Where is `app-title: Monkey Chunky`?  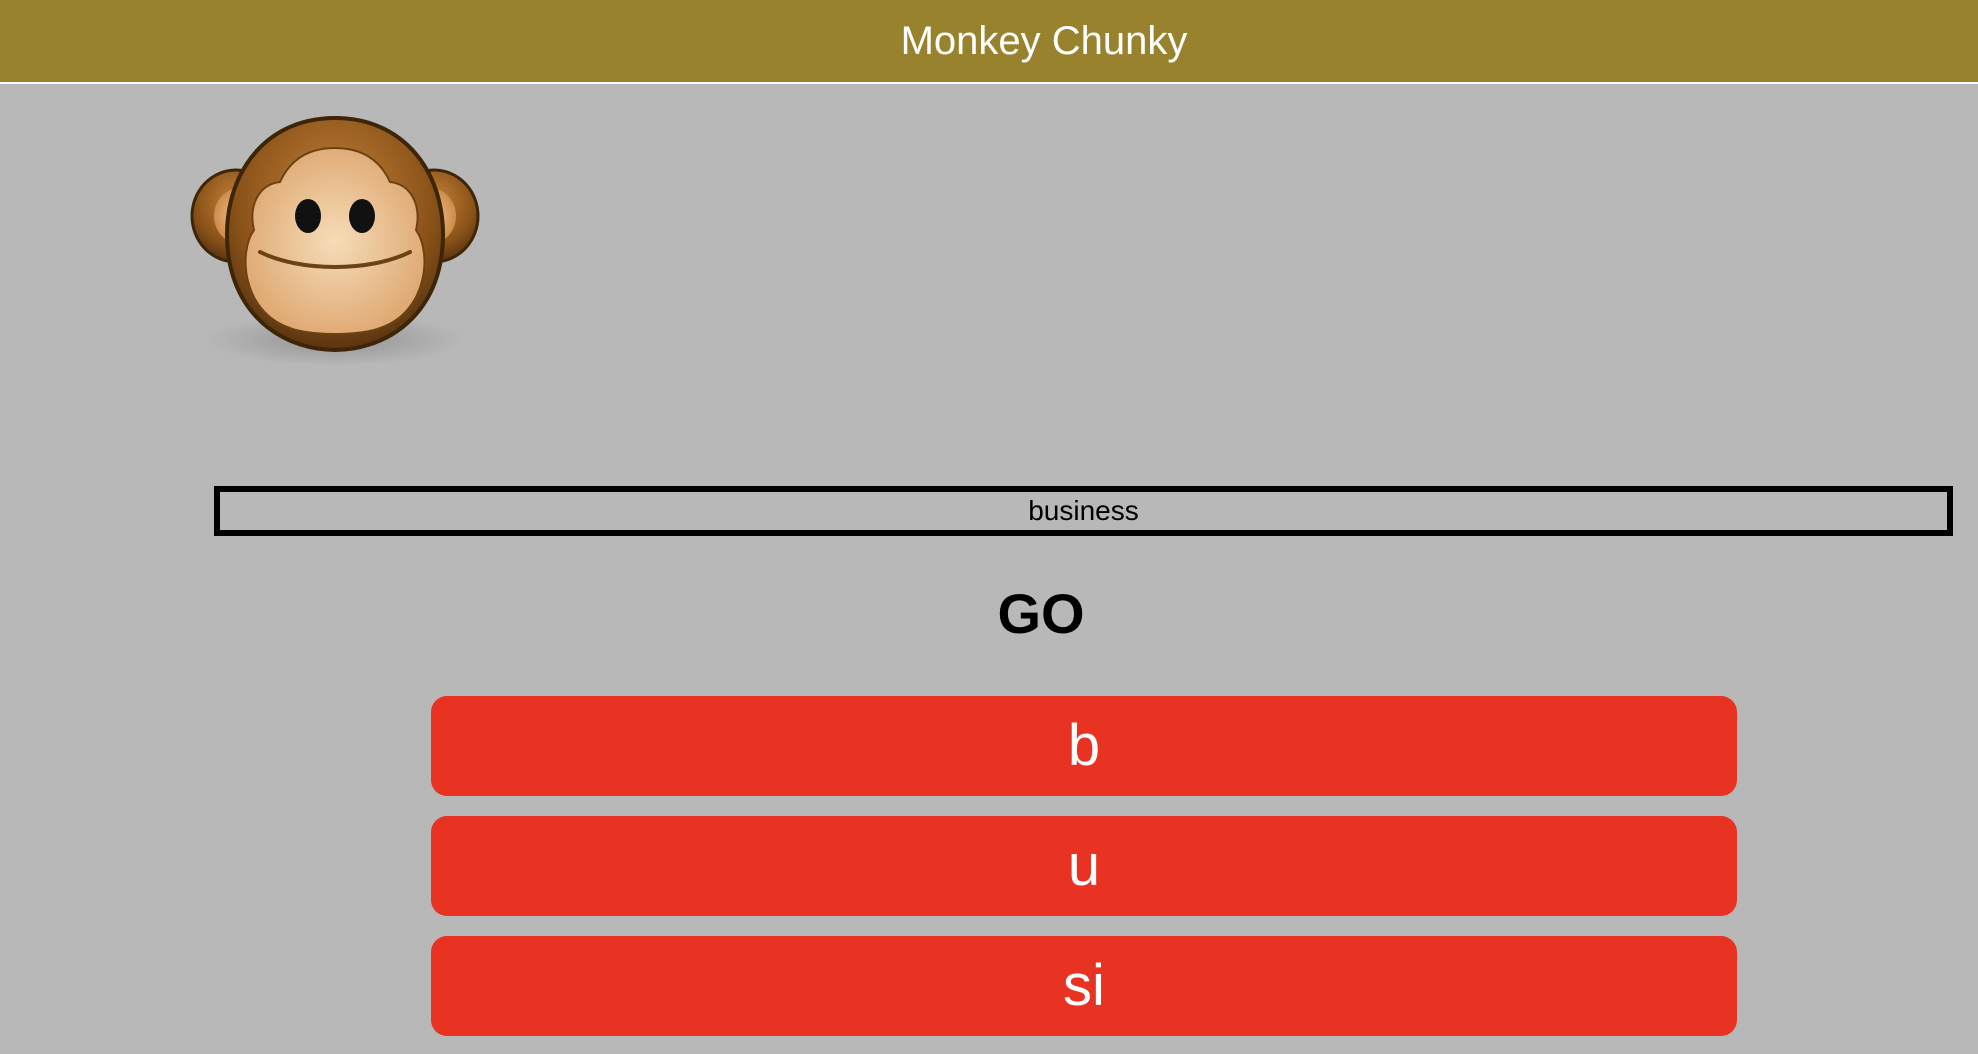 app-title: Monkey Chunky is located at coordinates (1044, 41).